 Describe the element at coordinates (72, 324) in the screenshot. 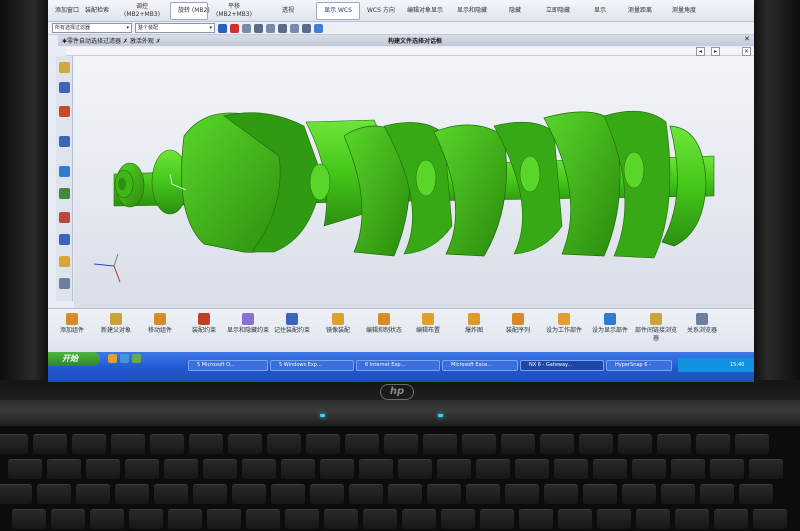

I see `add-component-button: 添加组件` at that location.